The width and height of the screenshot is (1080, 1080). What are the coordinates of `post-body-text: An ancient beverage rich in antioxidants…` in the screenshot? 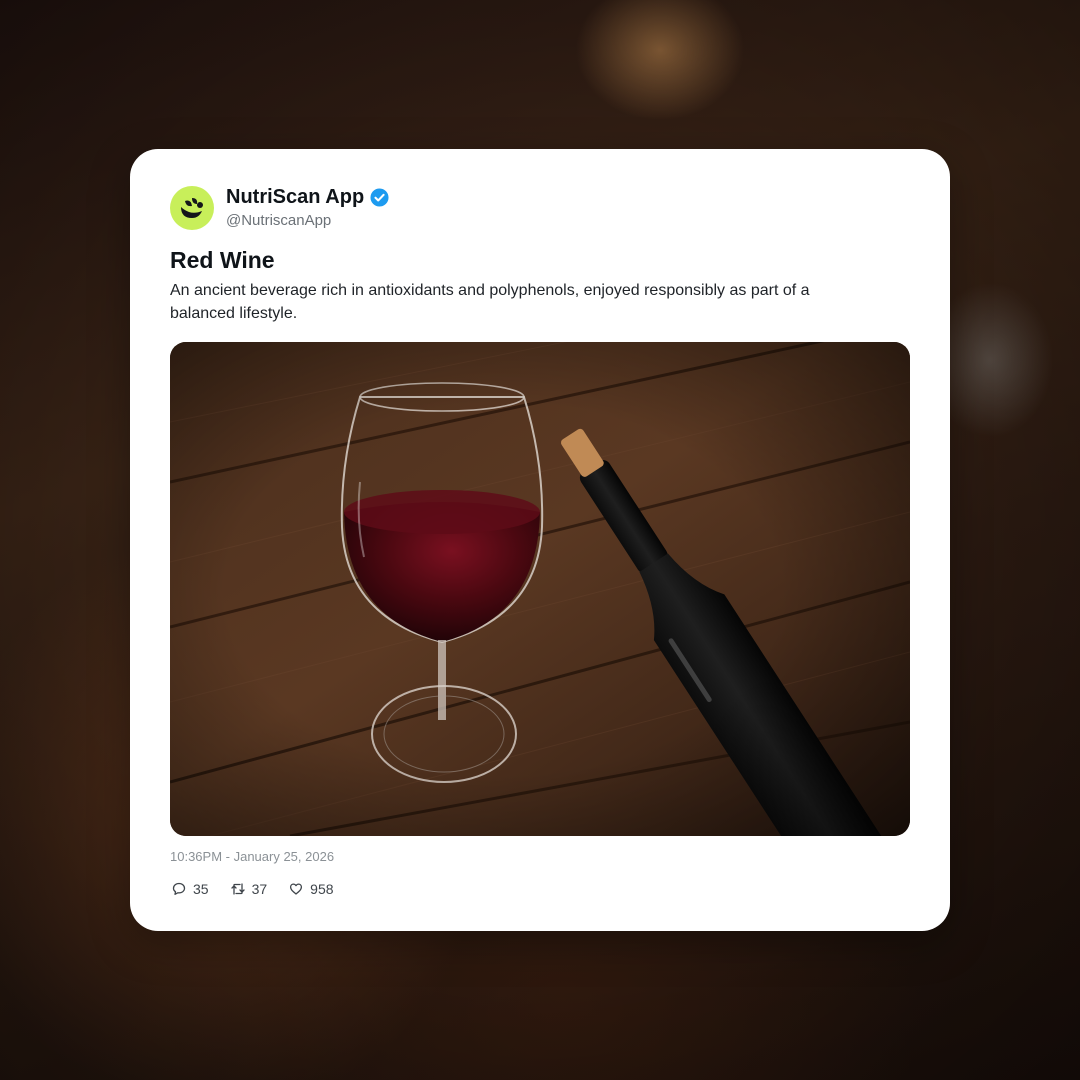 It's located at (490, 302).